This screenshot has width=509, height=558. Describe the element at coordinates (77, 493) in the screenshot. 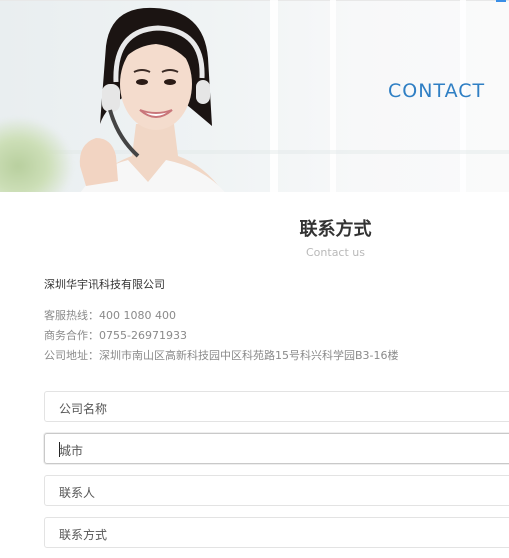

I see `contact-person-placeholder: 联系人` at that location.